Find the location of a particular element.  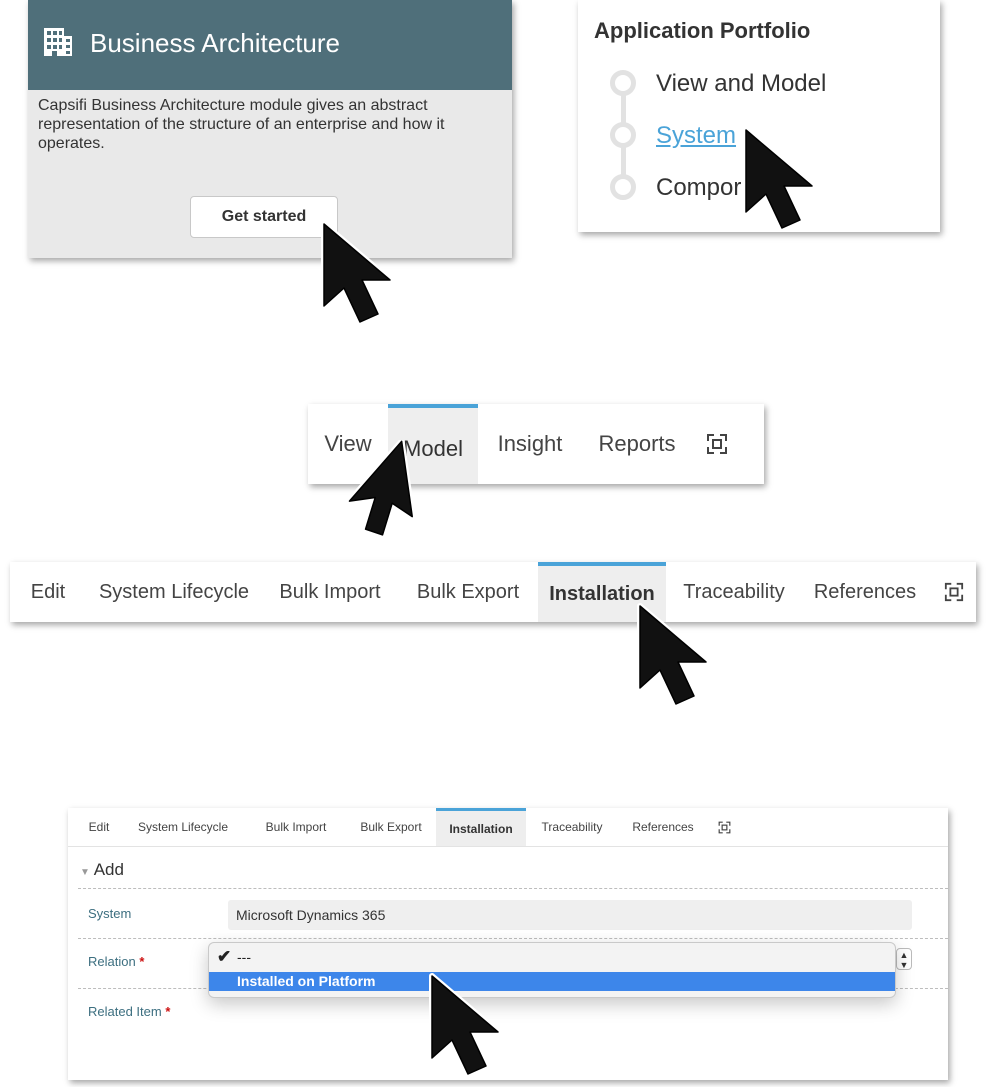

caret-down-icon: ▼ is located at coordinates (85, 872).